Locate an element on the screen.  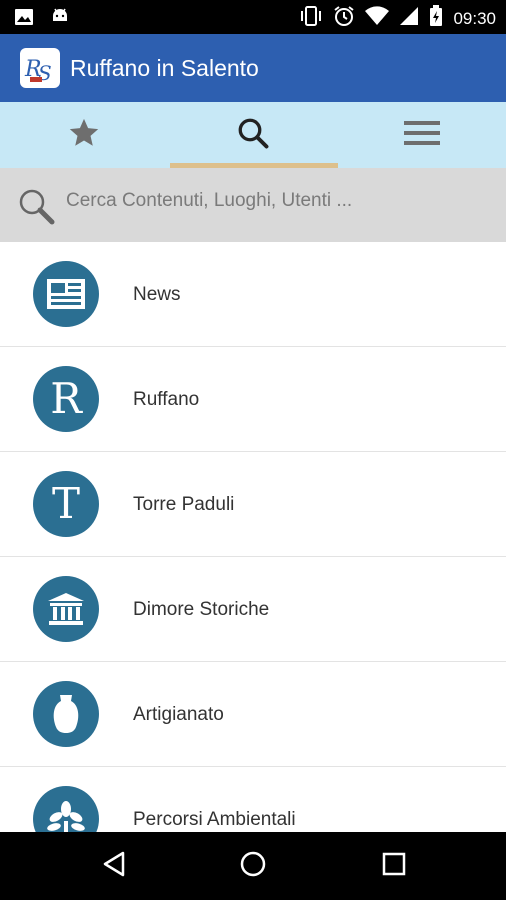
menu-icon is located at coordinates (422, 135).